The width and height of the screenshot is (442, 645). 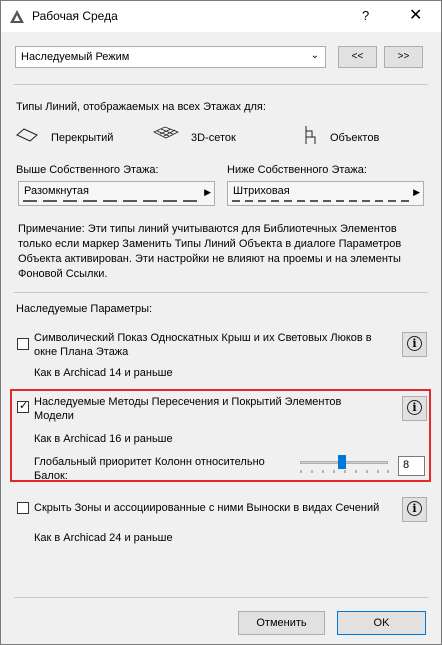 I want to click on ok-button: OK, so click(x=381, y=623).